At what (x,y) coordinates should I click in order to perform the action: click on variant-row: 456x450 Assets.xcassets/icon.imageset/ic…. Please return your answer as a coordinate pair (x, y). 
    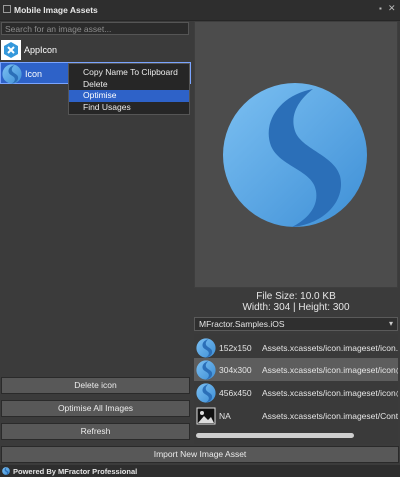
    Looking at the image, I should click on (296, 392).